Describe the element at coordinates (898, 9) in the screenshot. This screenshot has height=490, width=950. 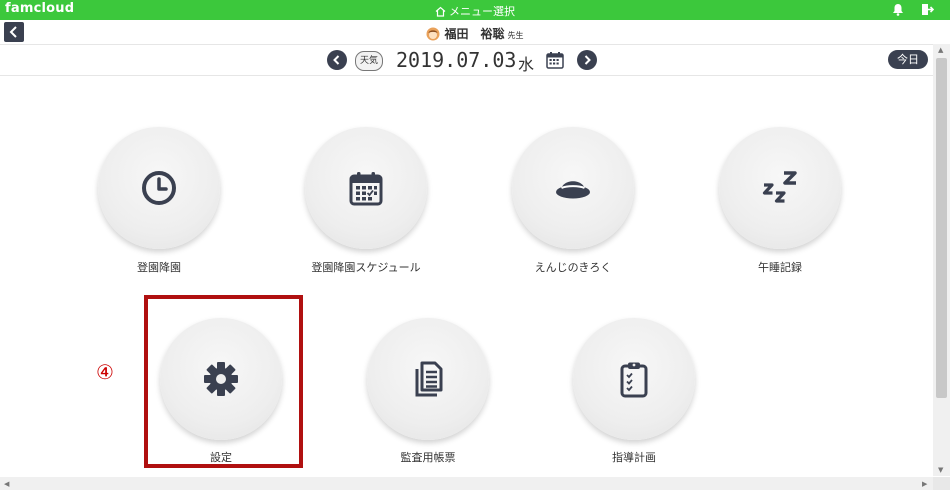
I see `bell-icon` at that location.